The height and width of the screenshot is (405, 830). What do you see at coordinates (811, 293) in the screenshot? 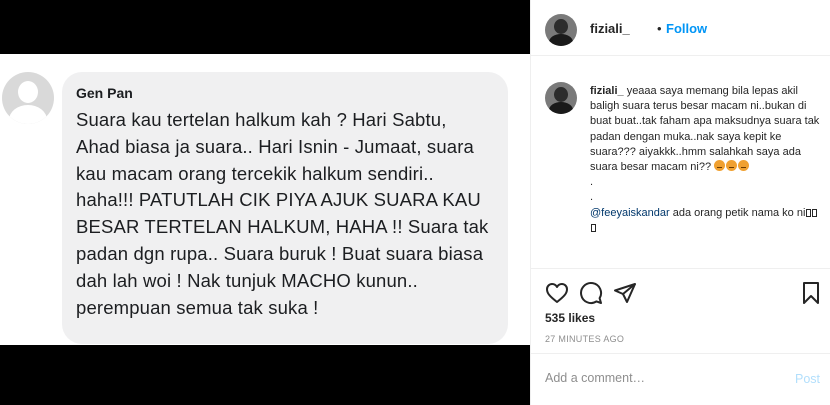
I see `bookmark-icon` at bounding box center [811, 293].